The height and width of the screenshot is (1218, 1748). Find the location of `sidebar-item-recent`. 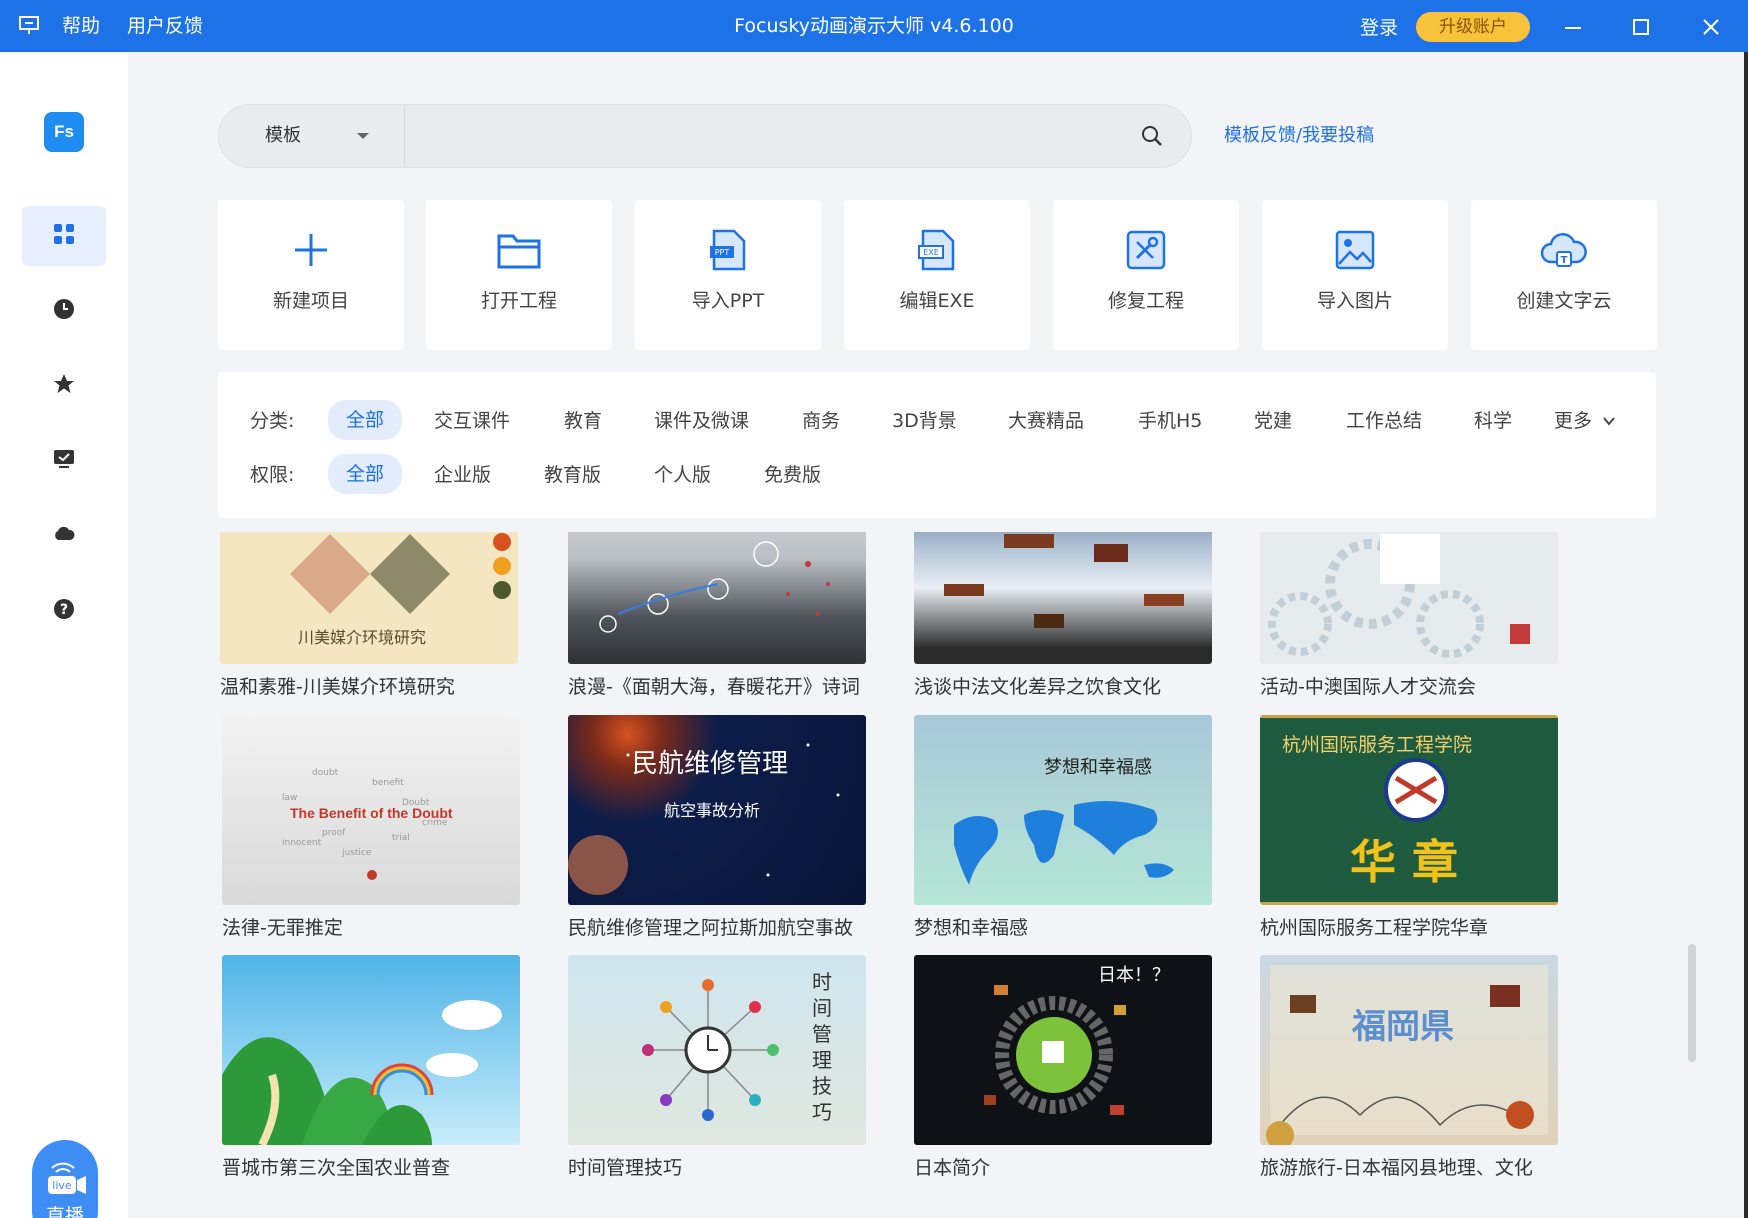

sidebar-item-recent is located at coordinates (64, 311).